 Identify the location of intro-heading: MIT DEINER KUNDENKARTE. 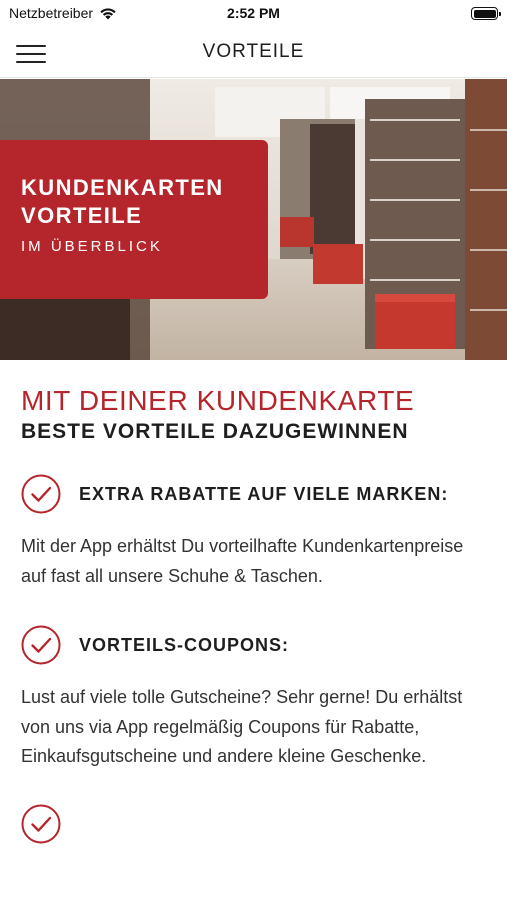
(218, 400).